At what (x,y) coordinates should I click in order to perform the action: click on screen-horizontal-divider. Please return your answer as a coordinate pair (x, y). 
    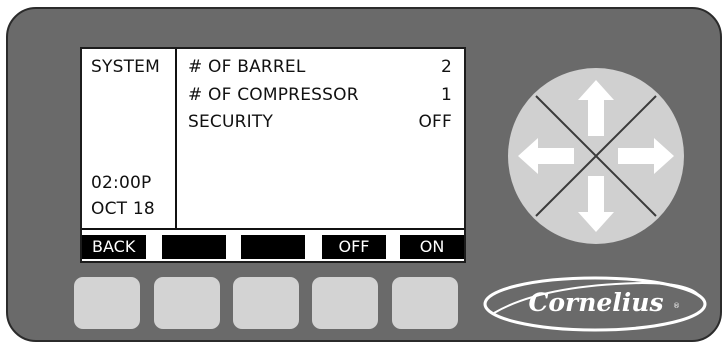
    Looking at the image, I should click on (273, 229).